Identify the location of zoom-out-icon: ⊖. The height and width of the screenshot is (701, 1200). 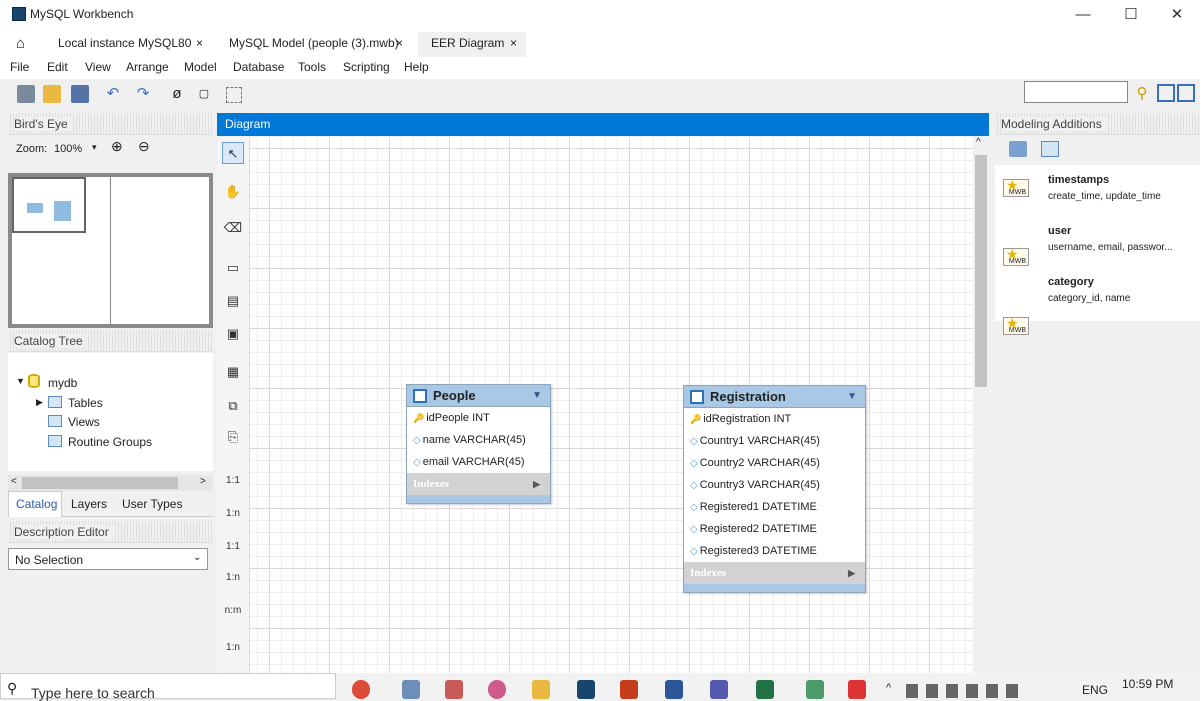
(144, 146).